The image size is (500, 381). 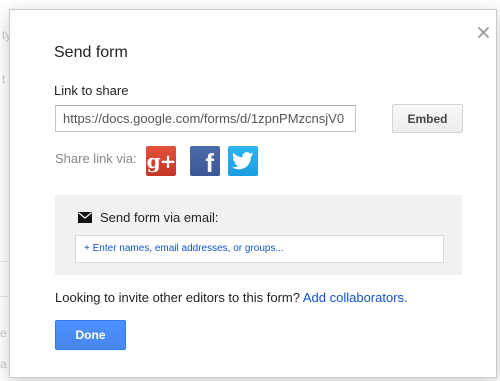 I want to click on twitter-share-button, so click(x=243, y=161).